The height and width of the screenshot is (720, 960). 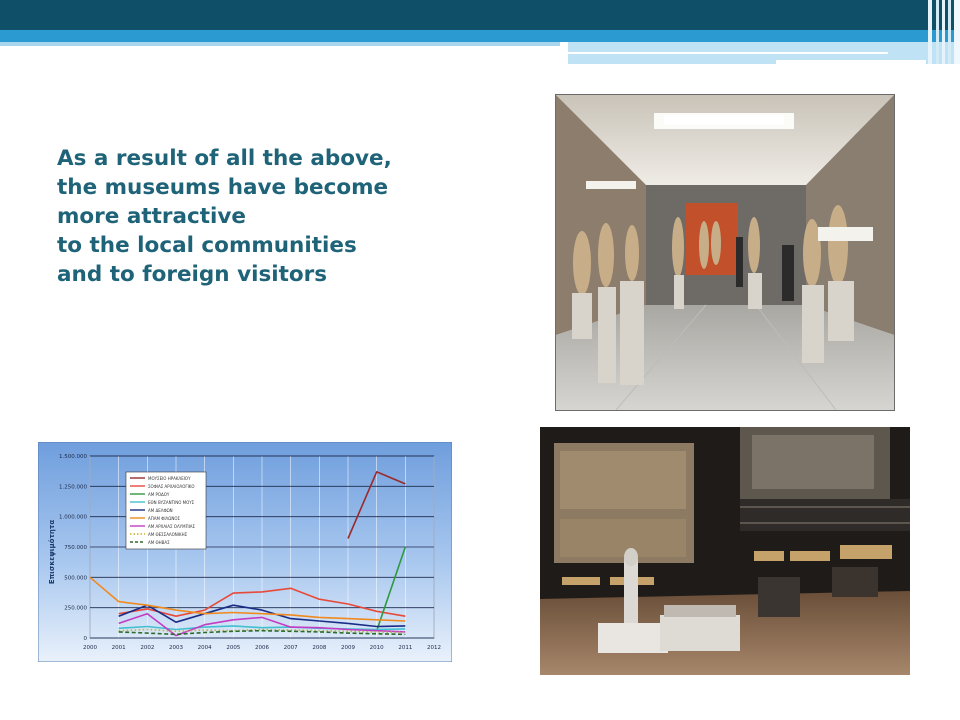 I want to click on headline-line-2: the museums have become, so click(x=223, y=187).